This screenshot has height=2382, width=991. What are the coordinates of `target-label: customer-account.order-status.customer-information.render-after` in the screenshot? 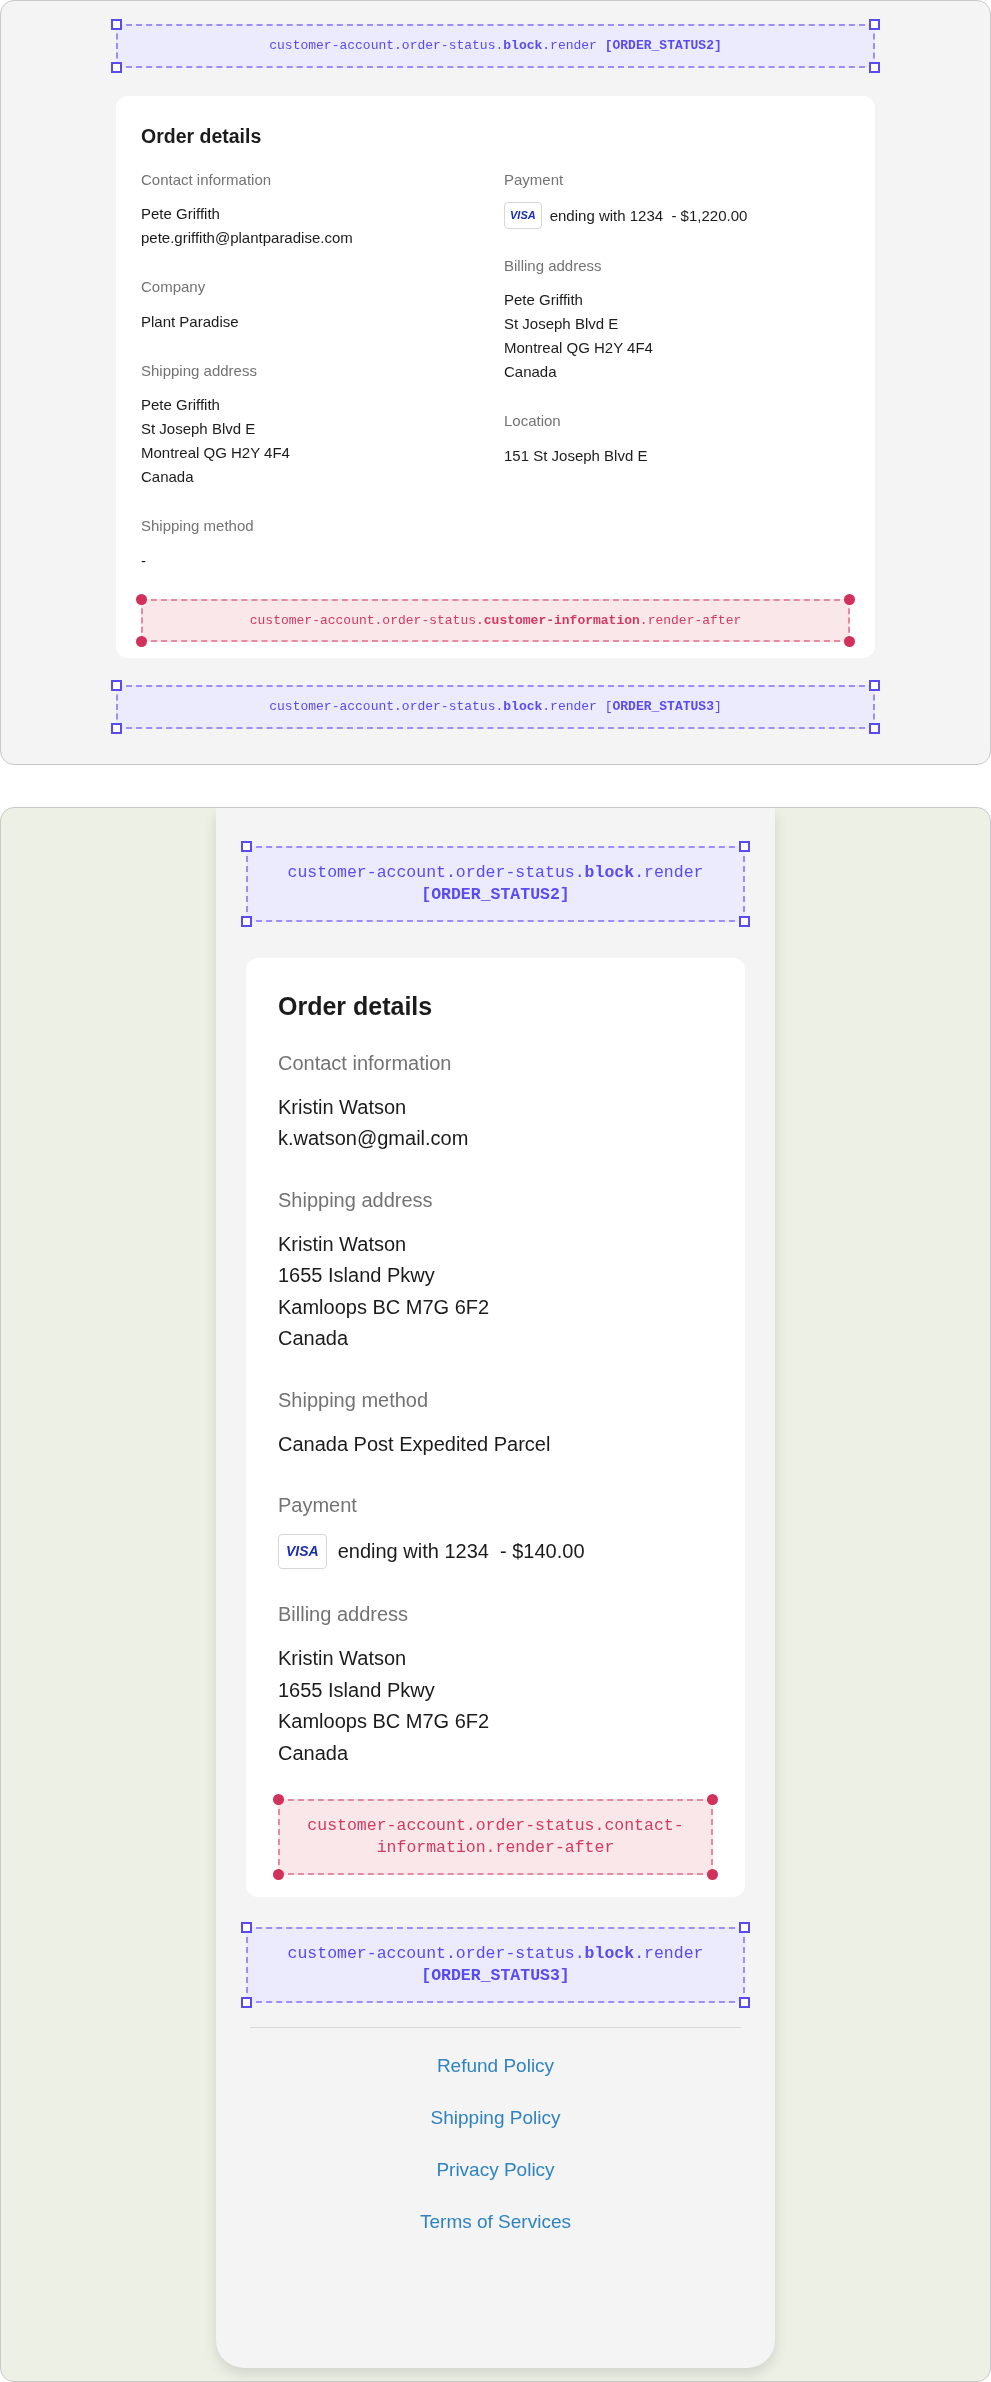 It's located at (495, 620).